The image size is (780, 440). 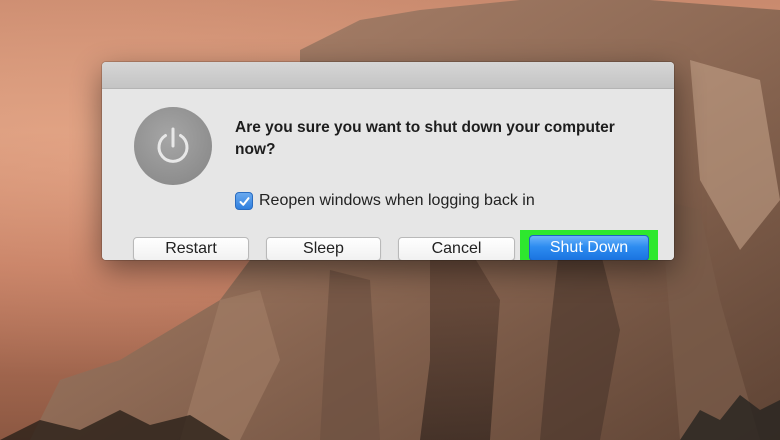 I want to click on shut-down-highlight: Shut Down, so click(x=589, y=245).